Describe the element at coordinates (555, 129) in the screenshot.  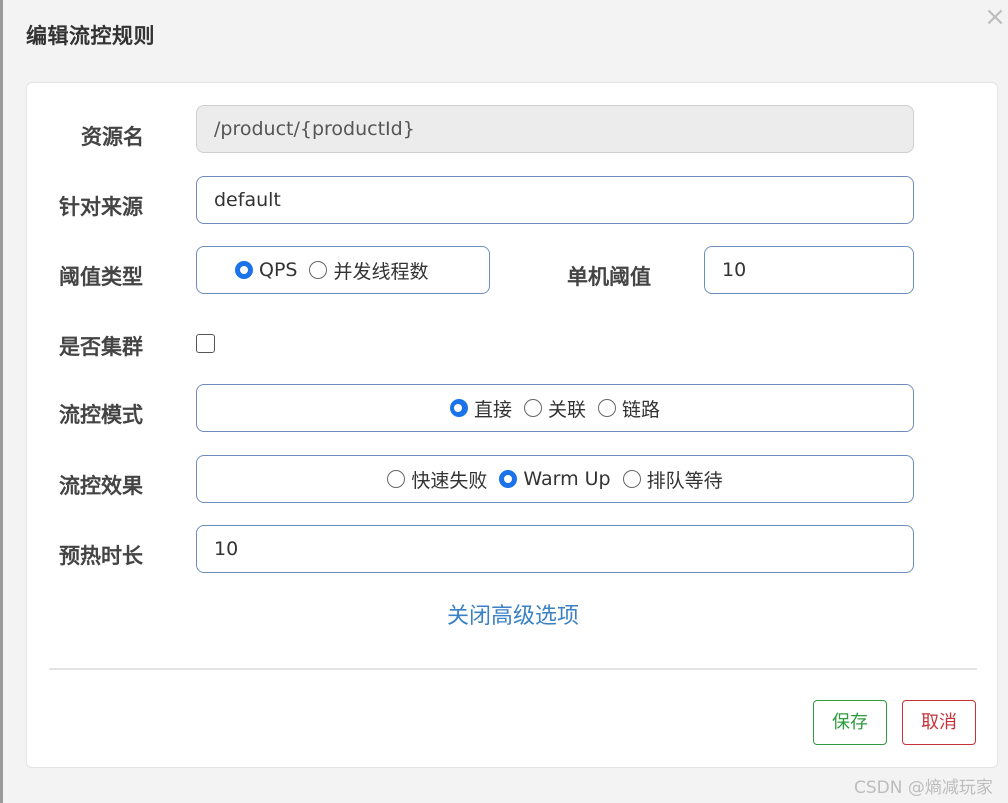
I see `resource-name-input: /product/{productId}` at that location.